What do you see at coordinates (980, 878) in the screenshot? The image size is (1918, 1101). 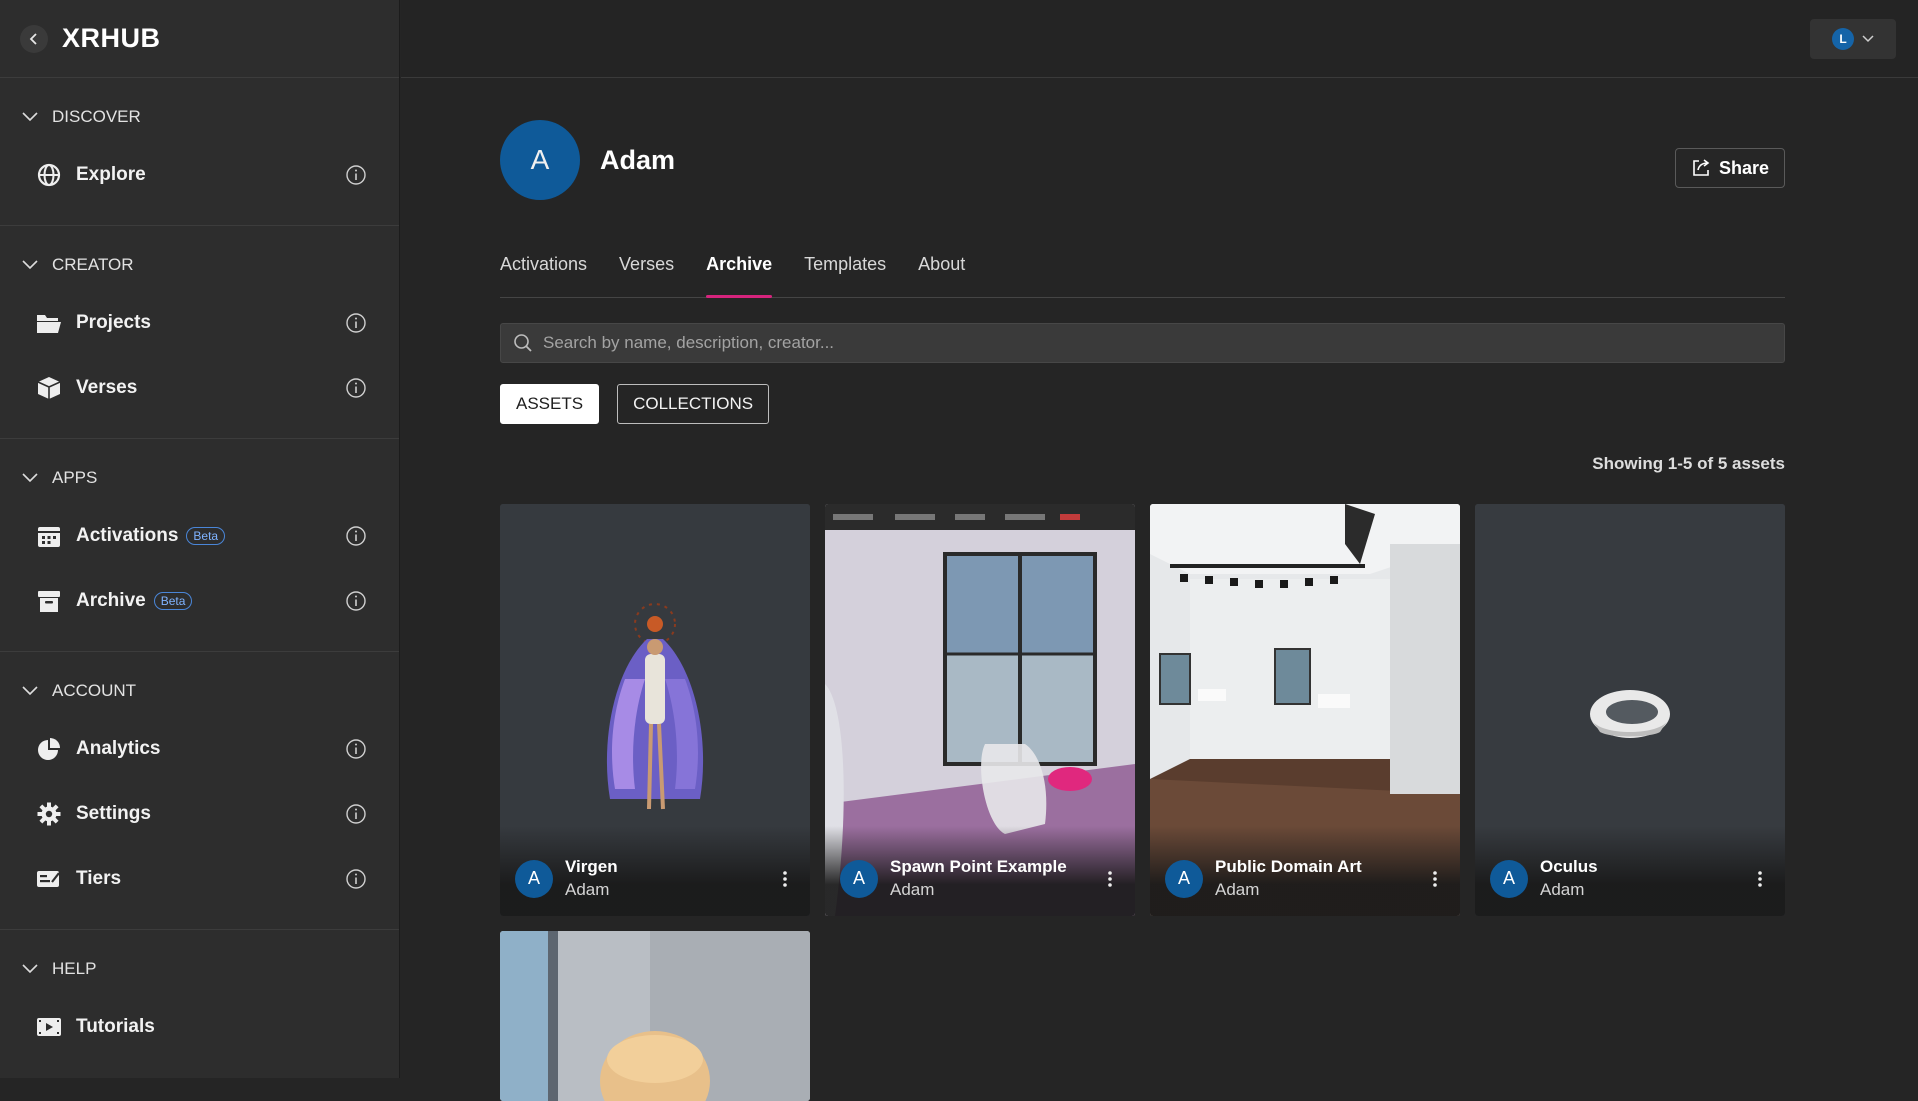 I see `asset-card-meta: A Spawn Point Example Adam` at bounding box center [980, 878].